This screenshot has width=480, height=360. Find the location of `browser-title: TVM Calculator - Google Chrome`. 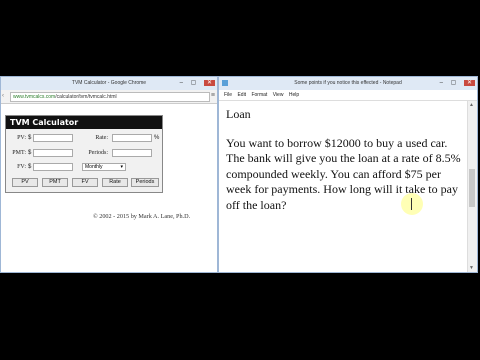

browser-title: TVM Calculator - Google Chrome is located at coordinates (109, 83).